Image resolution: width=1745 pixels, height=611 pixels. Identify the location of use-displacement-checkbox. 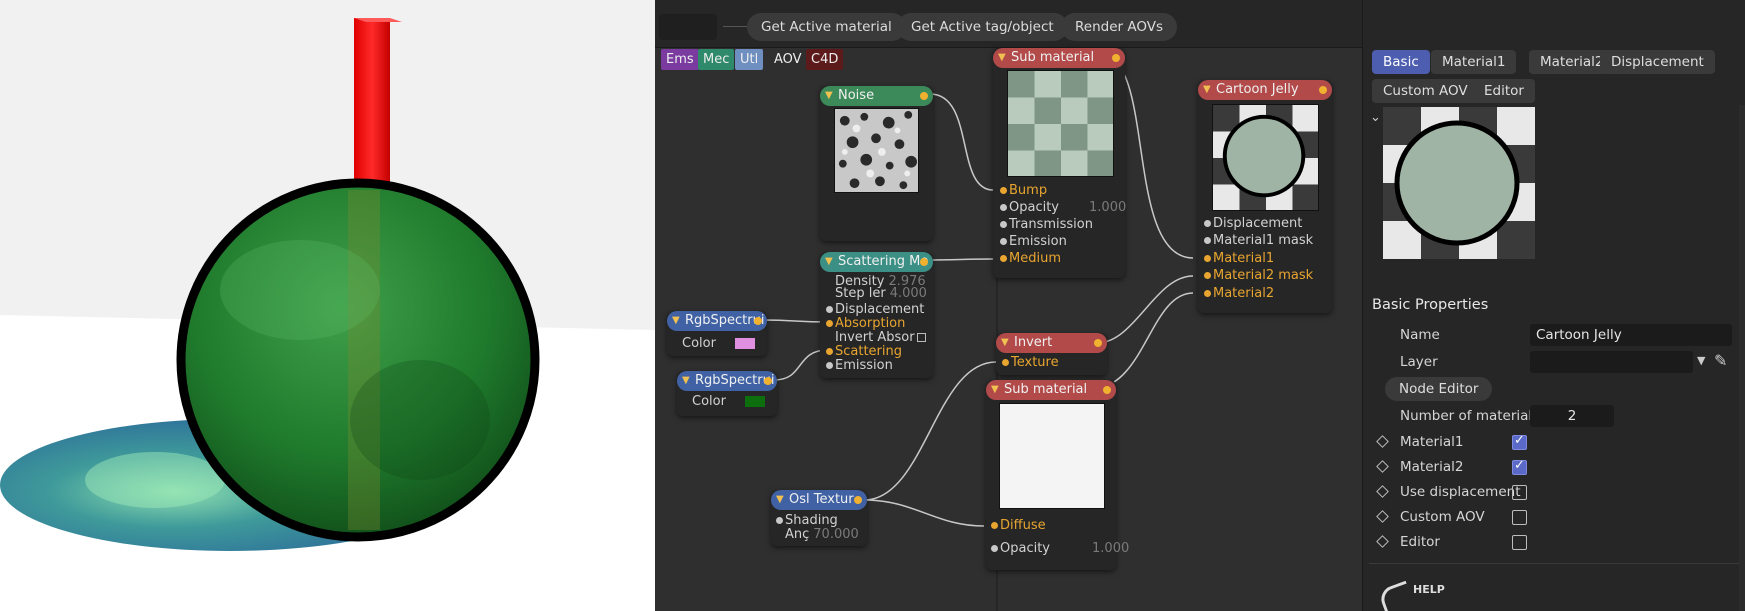
(1519, 492).